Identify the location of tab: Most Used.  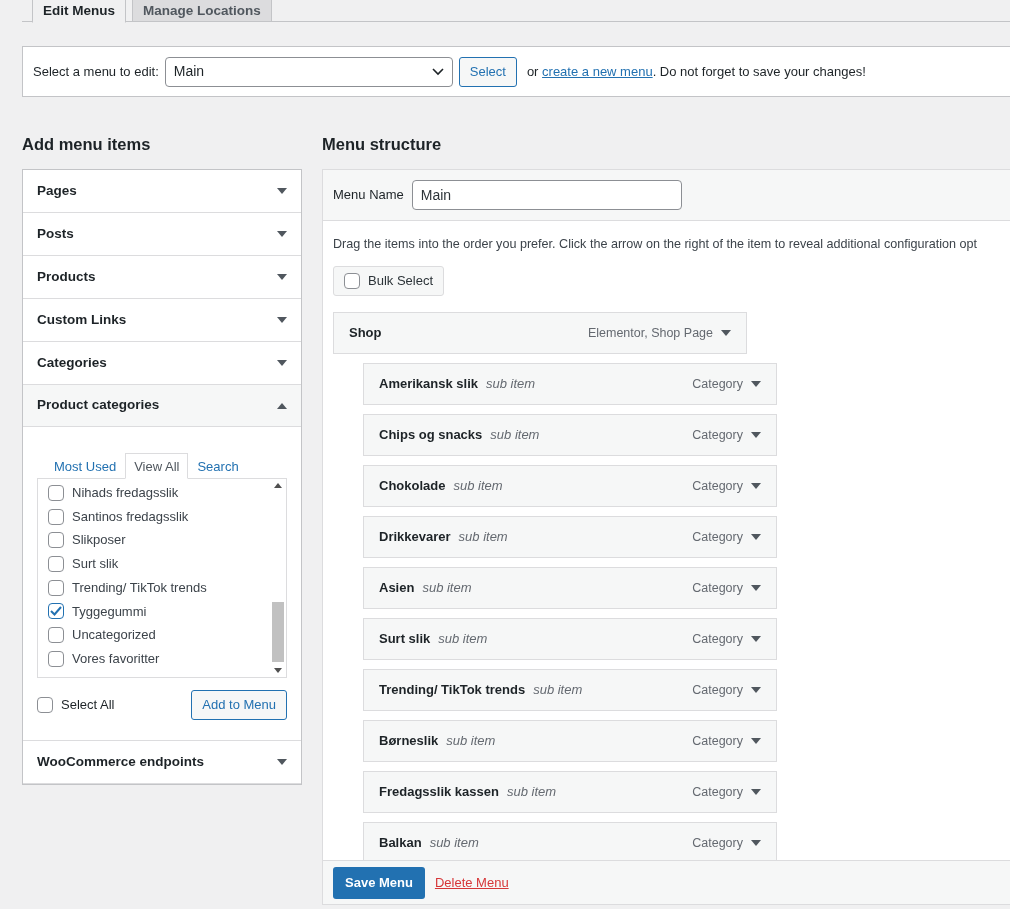
(85, 466).